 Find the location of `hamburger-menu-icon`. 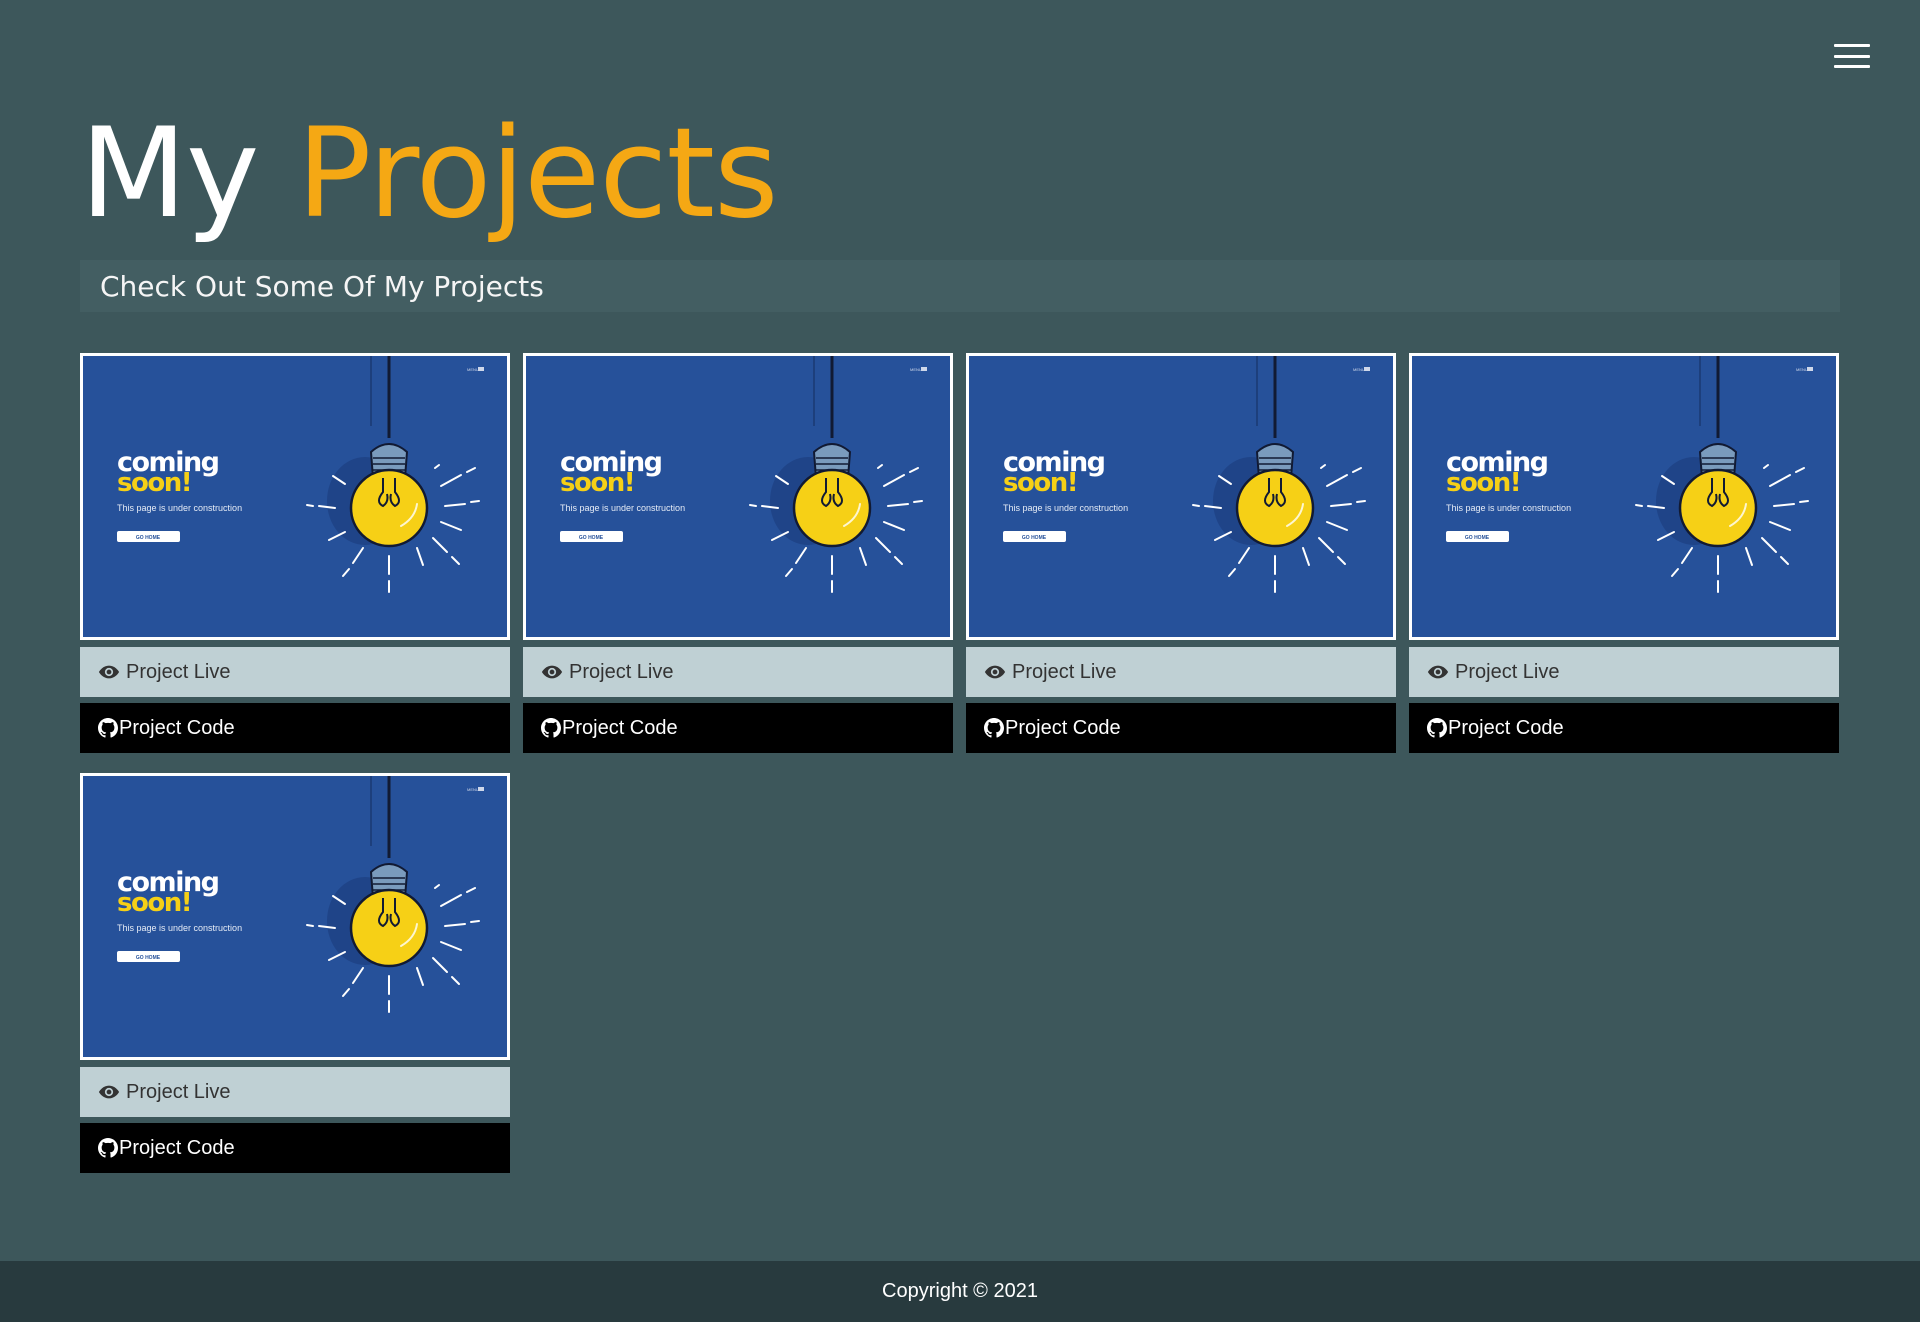

hamburger-menu-icon is located at coordinates (1852, 56).